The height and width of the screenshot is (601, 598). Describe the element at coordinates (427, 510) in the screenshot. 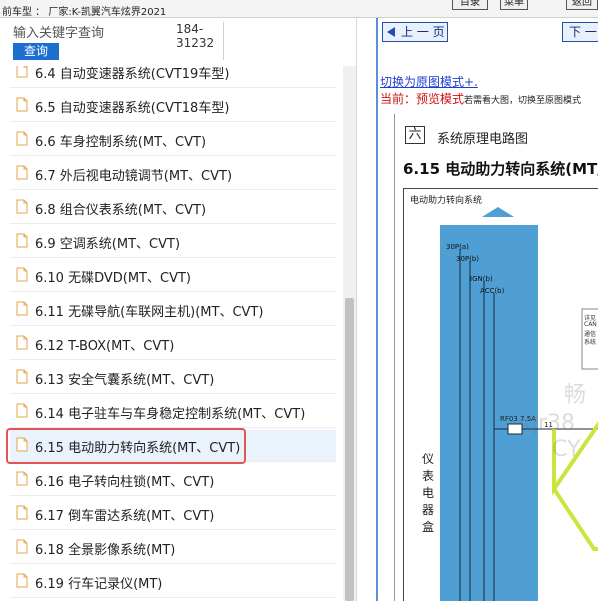

I see `fuse-box-char: 器` at that location.